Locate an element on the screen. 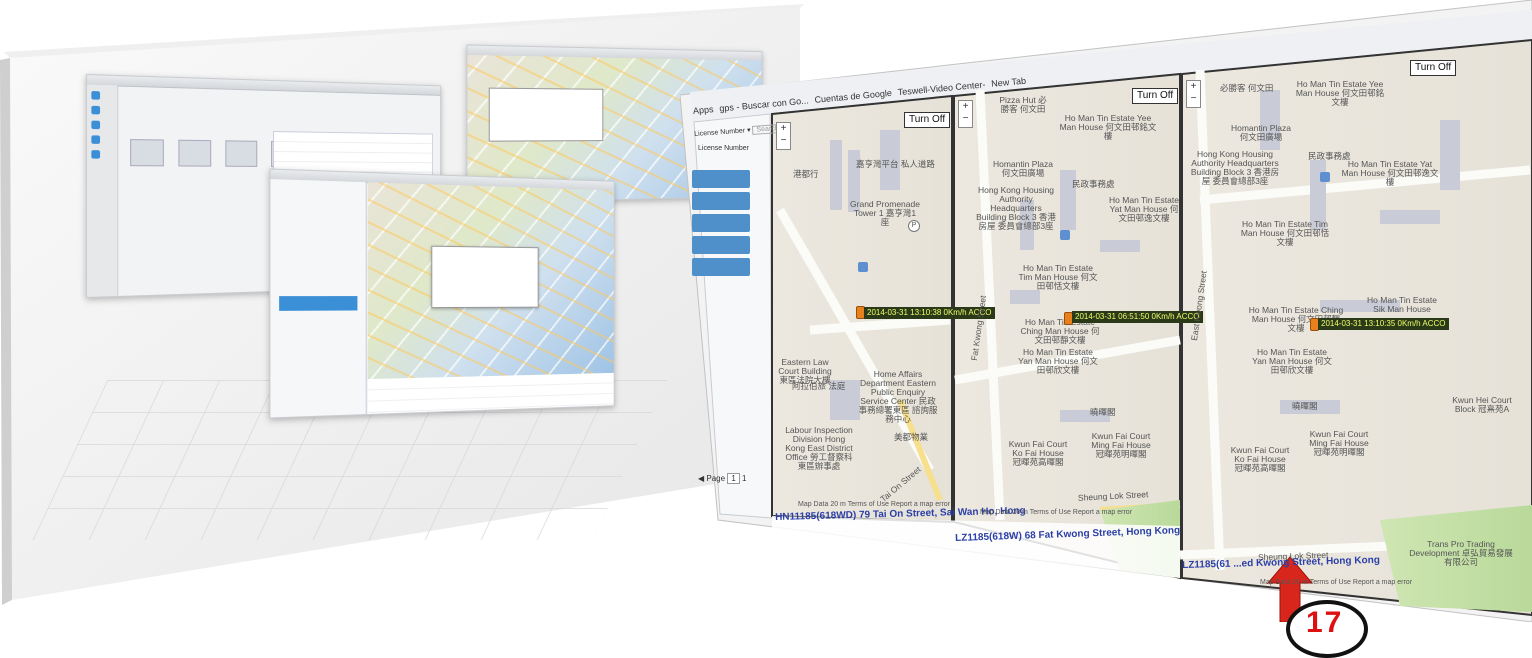  step-number-badge: 17 is located at coordinates (1327, 629).